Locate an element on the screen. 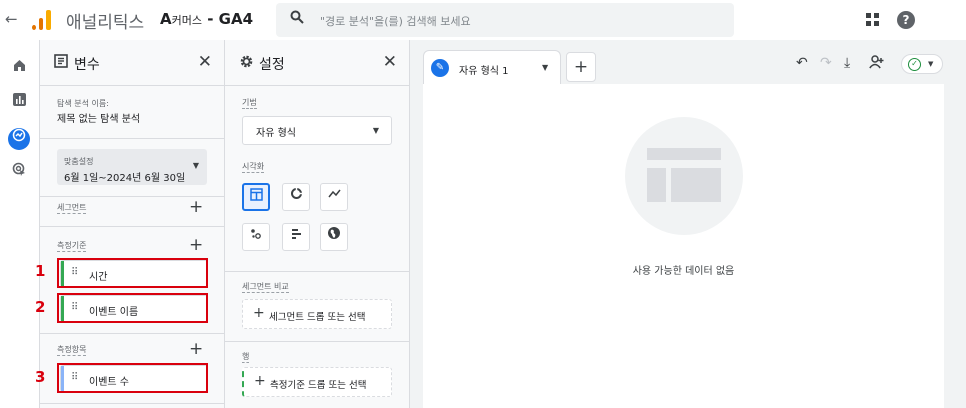 This screenshot has width=966, height=408. scatter-chart-icon is located at coordinates (256, 237).